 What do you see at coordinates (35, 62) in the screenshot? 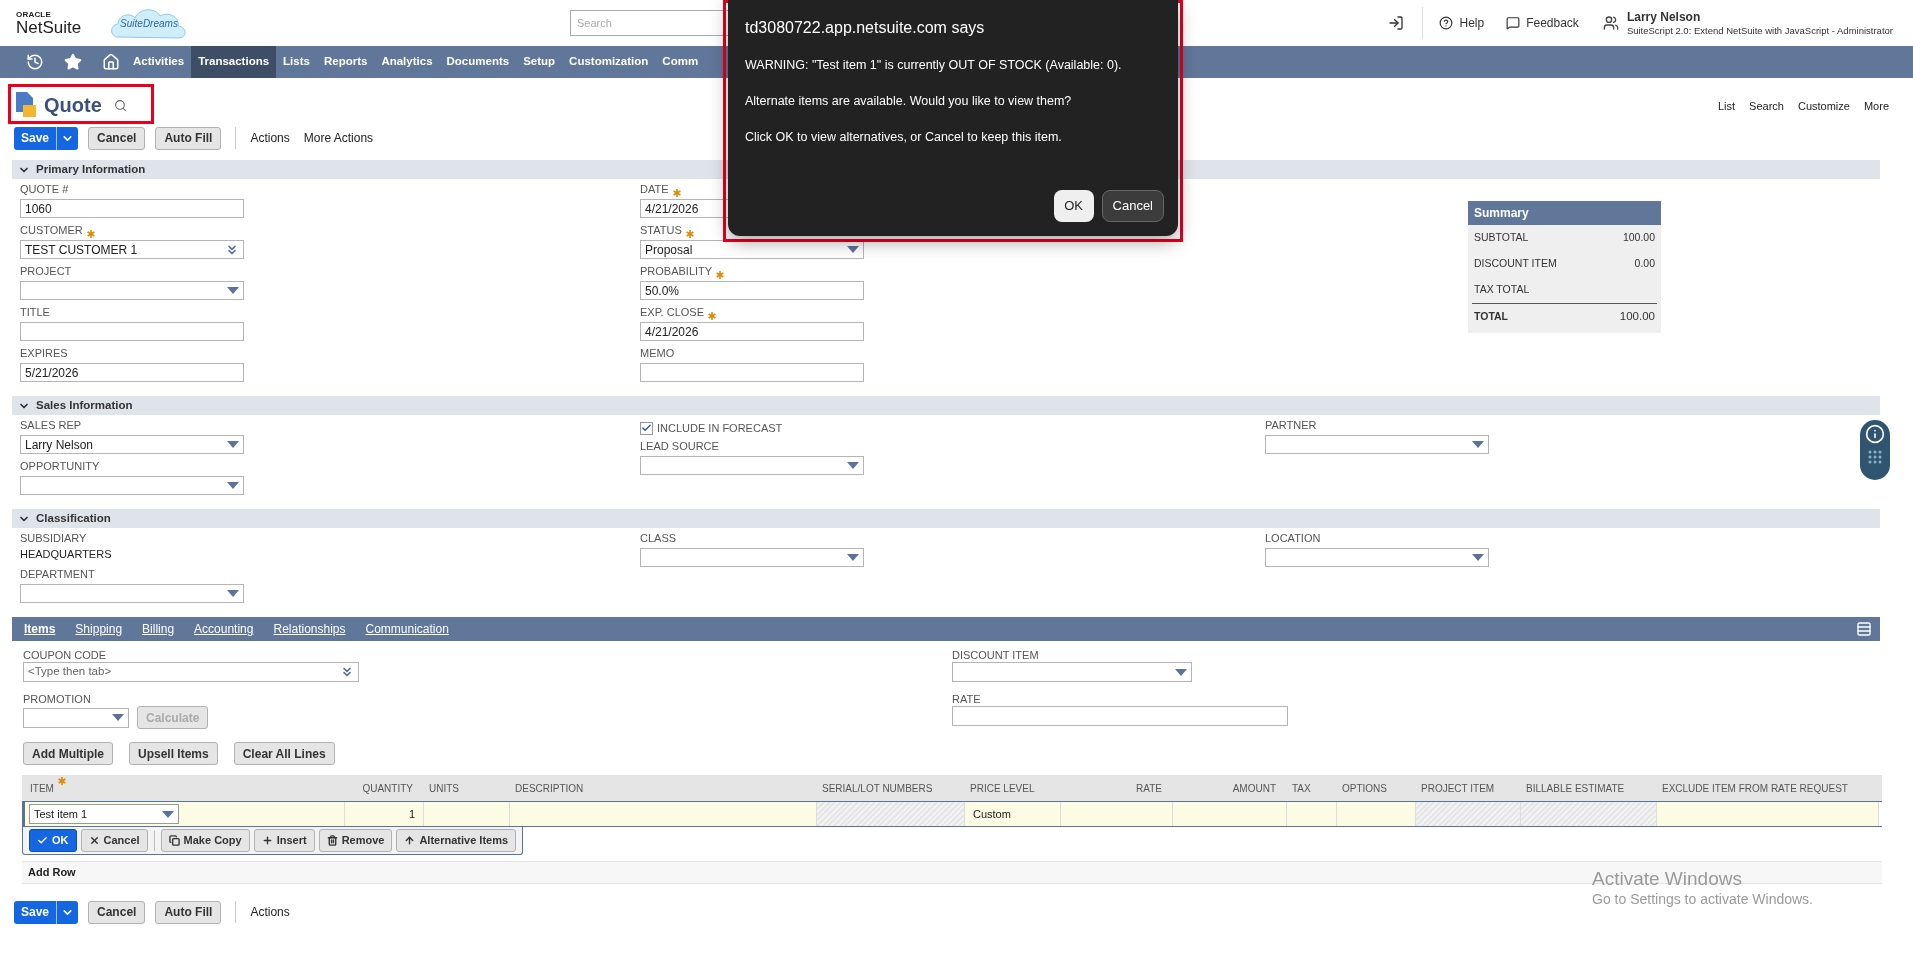
I see `history-icon` at bounding box center [35, 62].